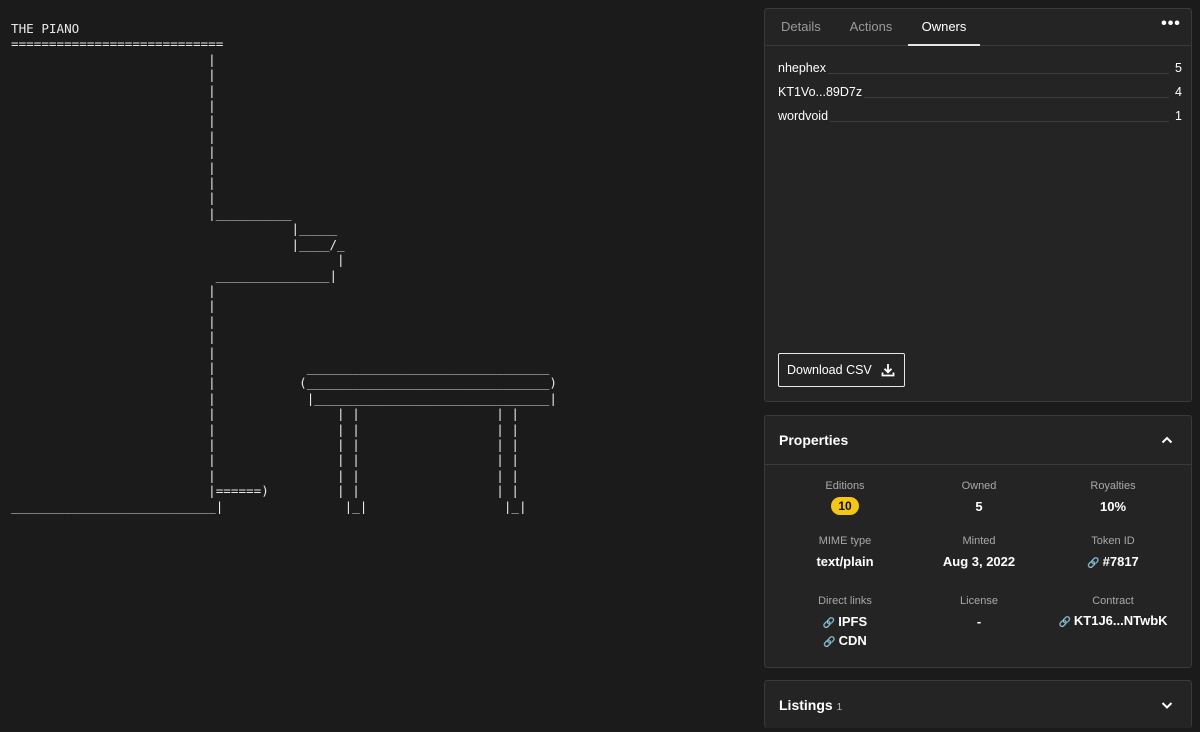  What do you see at coordinates (979, 486) in the screenshot?
I see `owned-label: Owned` at bounding box center [979, 486].